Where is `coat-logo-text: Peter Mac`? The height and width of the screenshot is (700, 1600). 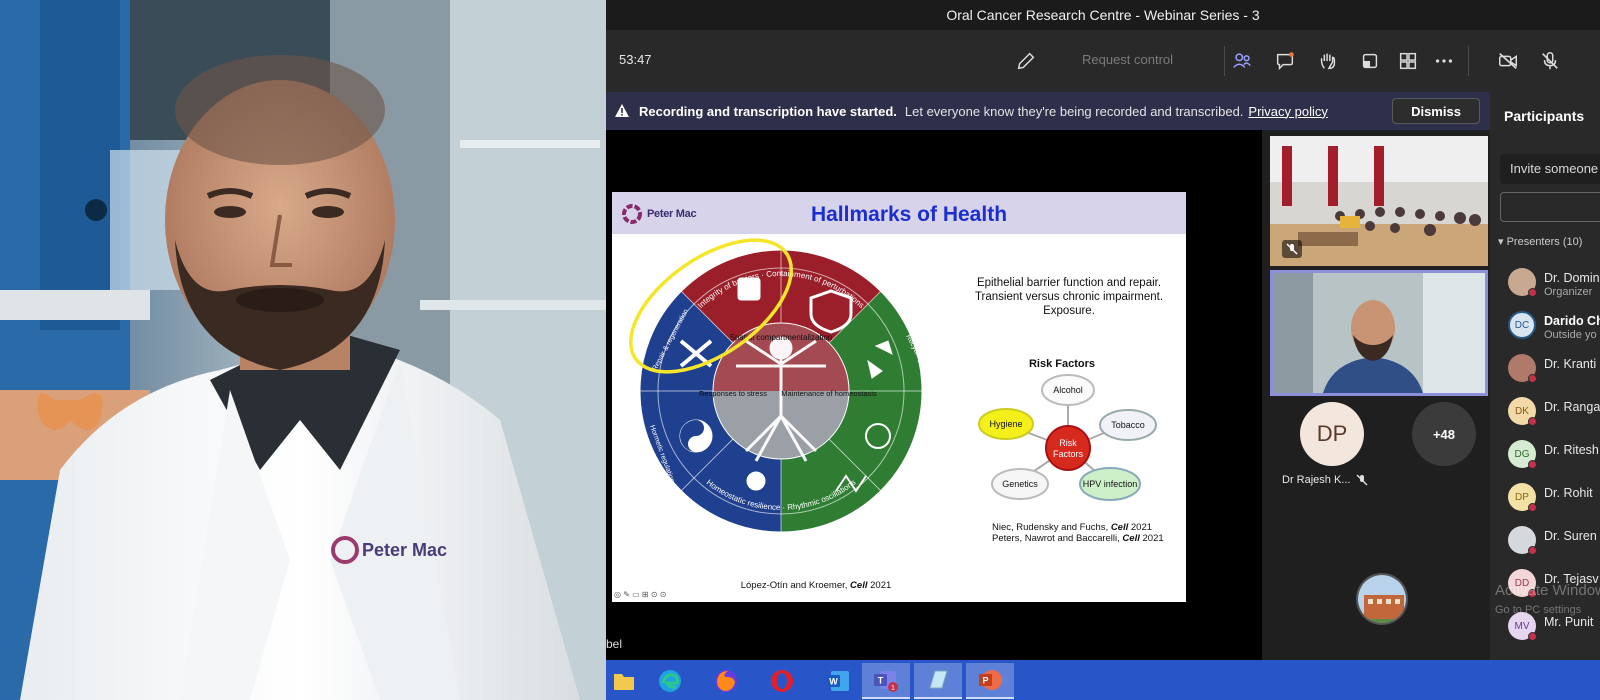
coat-logo-text: Peter Mac is located at coordinates (404, 550).